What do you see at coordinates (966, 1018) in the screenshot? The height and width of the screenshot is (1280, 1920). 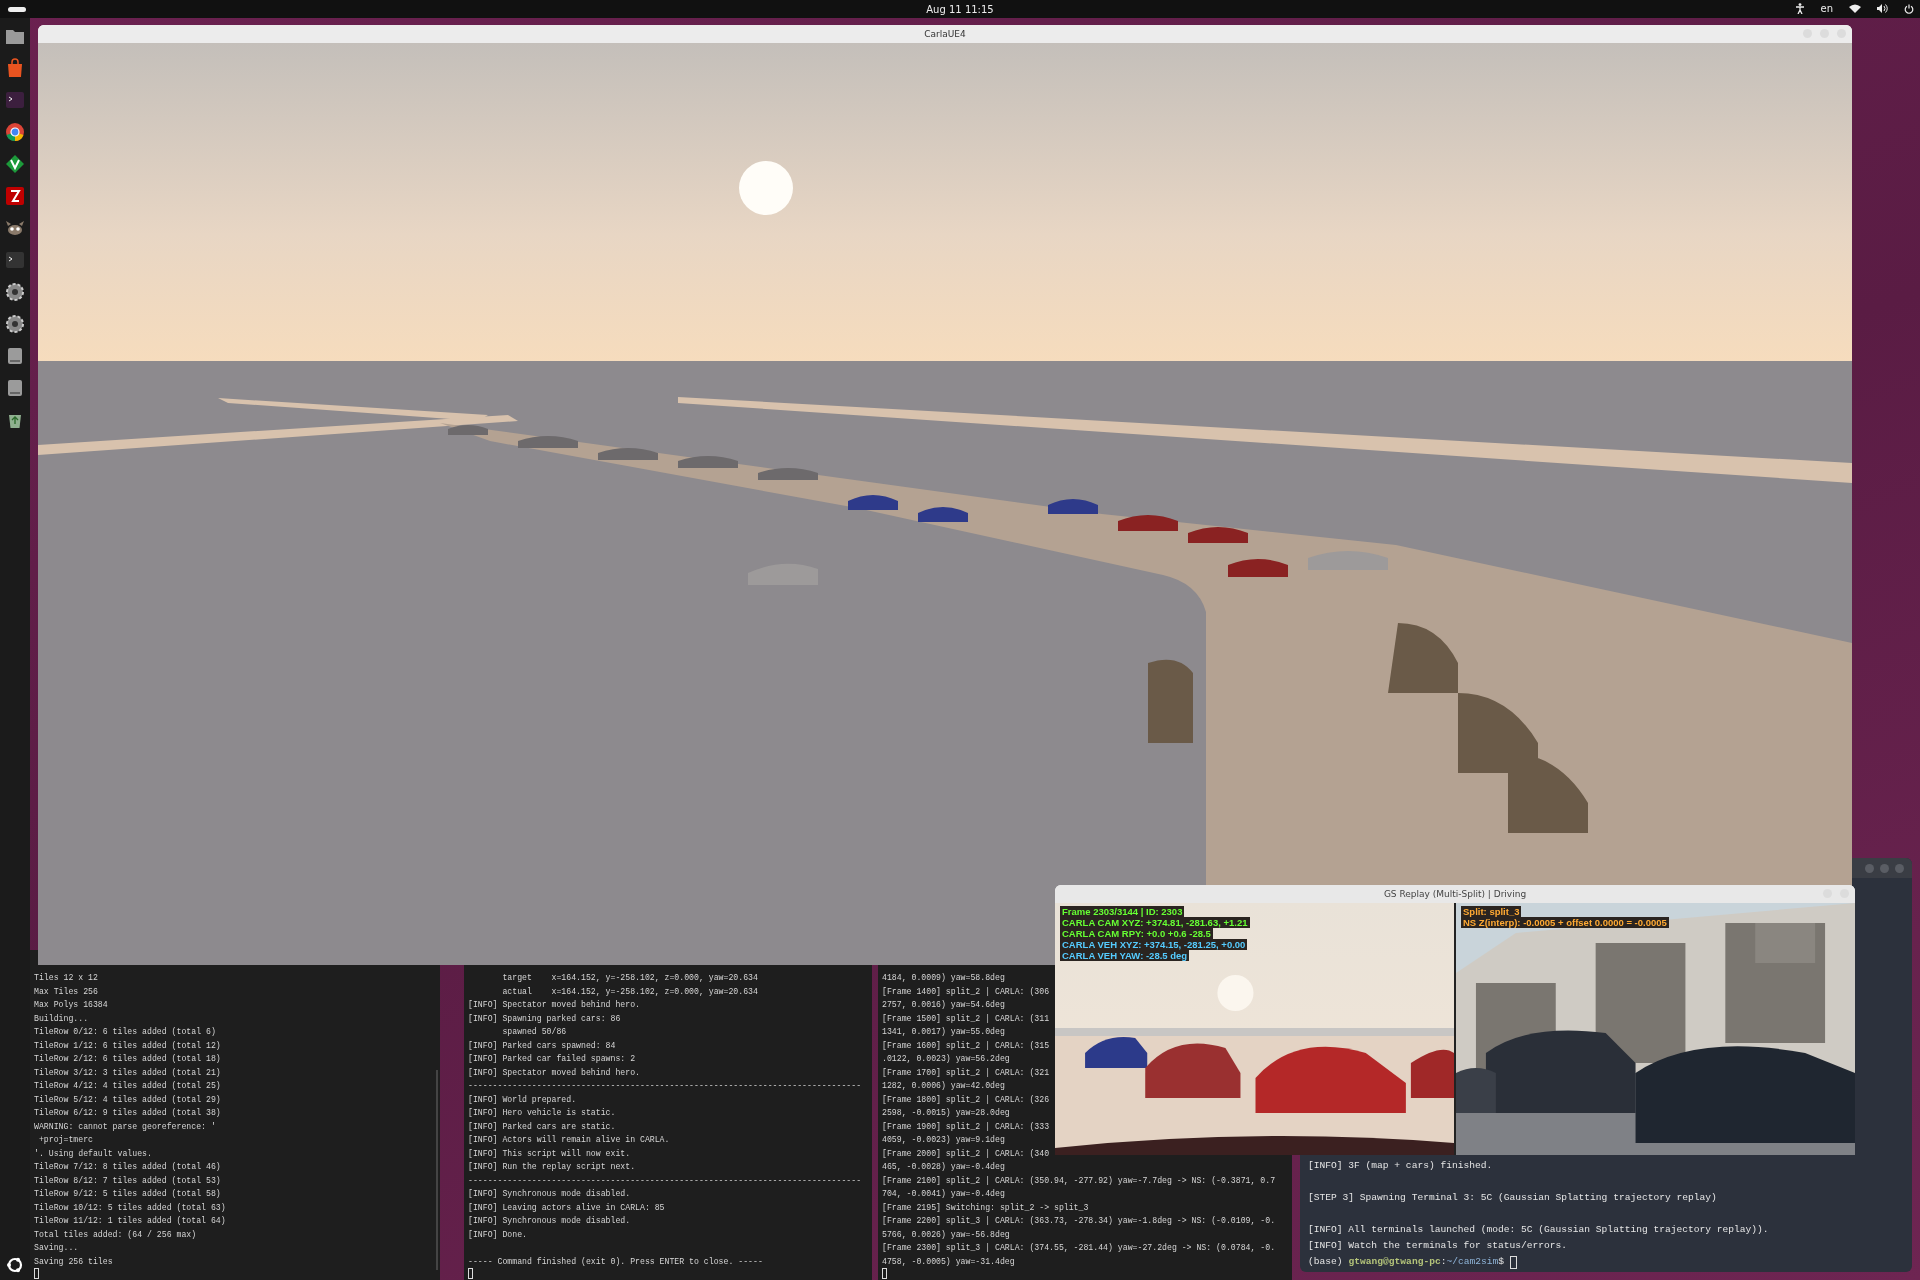 I see `terminal-line: [Frame 1500] split_2 | CARLA: (311` at bounding box center [966, 1018].